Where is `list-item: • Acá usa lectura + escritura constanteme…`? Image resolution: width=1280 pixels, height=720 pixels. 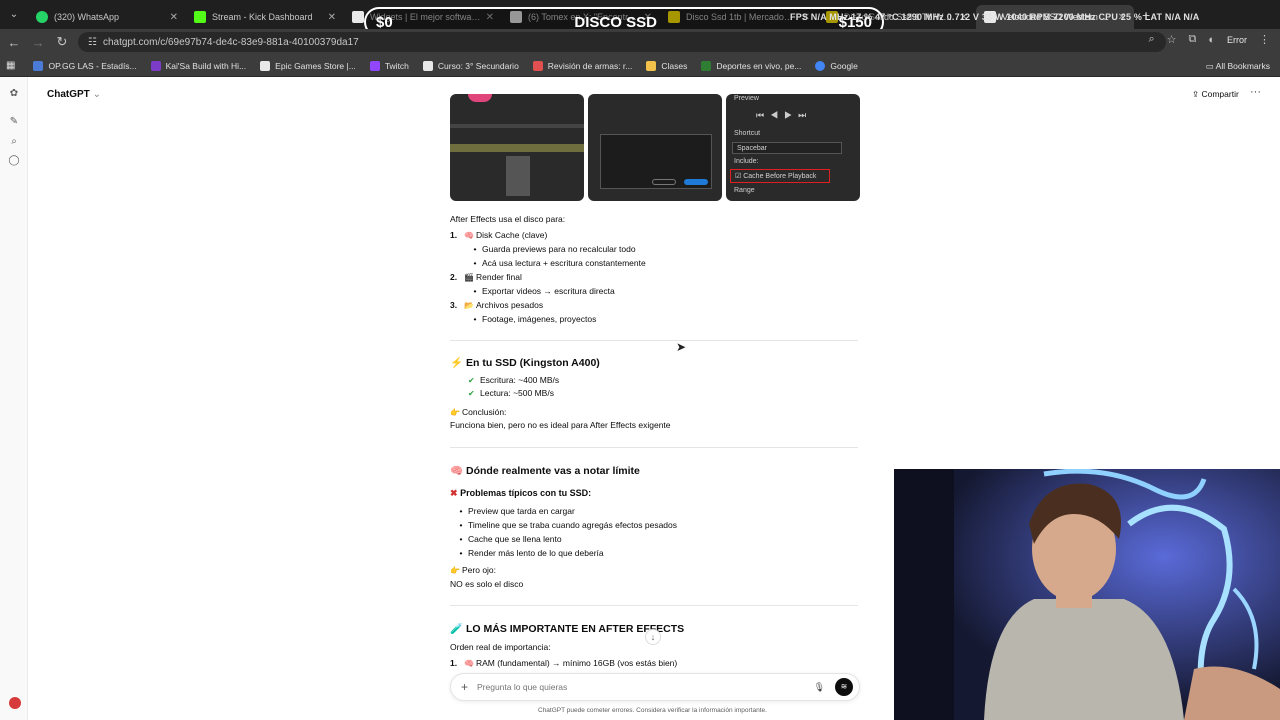
list-item: • Acá usa lectura + escritura constanteme… is located at coordinates (559, 263).